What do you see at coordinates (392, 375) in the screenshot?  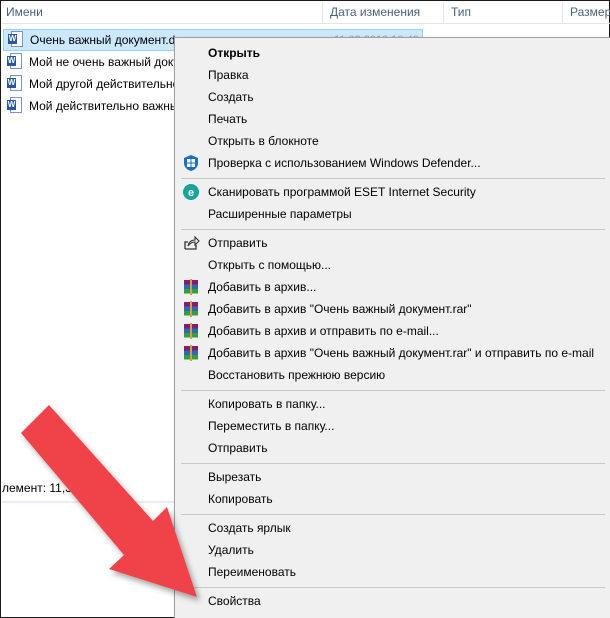 I see `menu-item-restore-version: Восстановить прежнюю версию` at bounding box center [392, 375].